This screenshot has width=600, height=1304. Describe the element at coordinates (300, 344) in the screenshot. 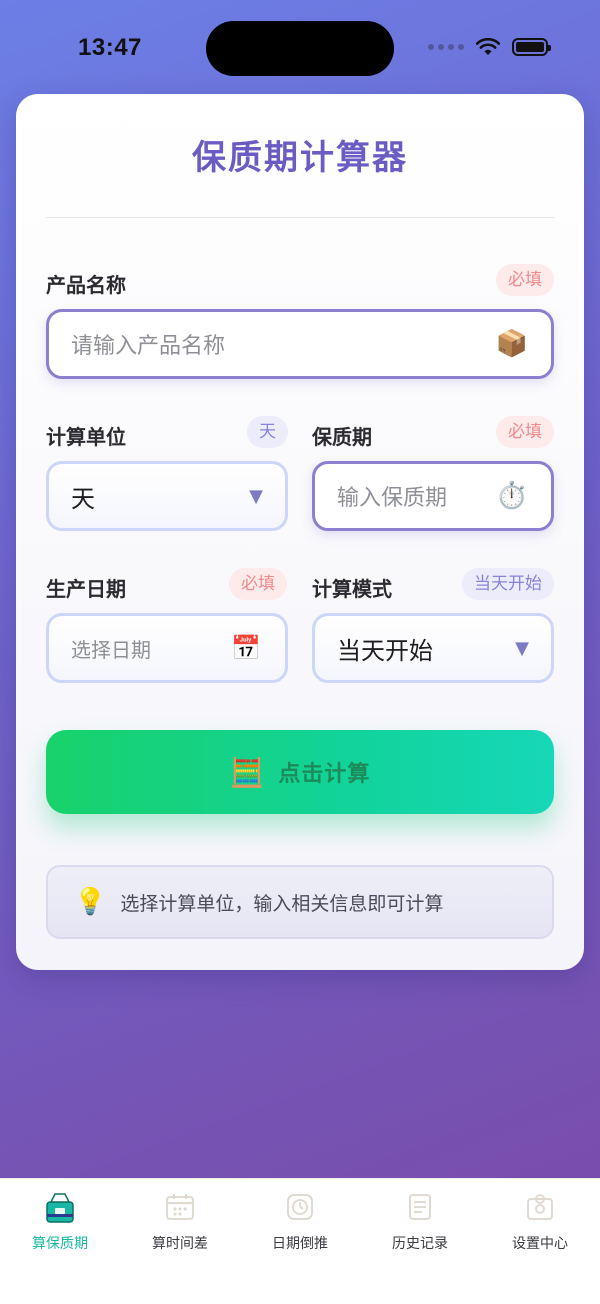

I see `product-name-input: 请输入产品名称 📦` at that location.